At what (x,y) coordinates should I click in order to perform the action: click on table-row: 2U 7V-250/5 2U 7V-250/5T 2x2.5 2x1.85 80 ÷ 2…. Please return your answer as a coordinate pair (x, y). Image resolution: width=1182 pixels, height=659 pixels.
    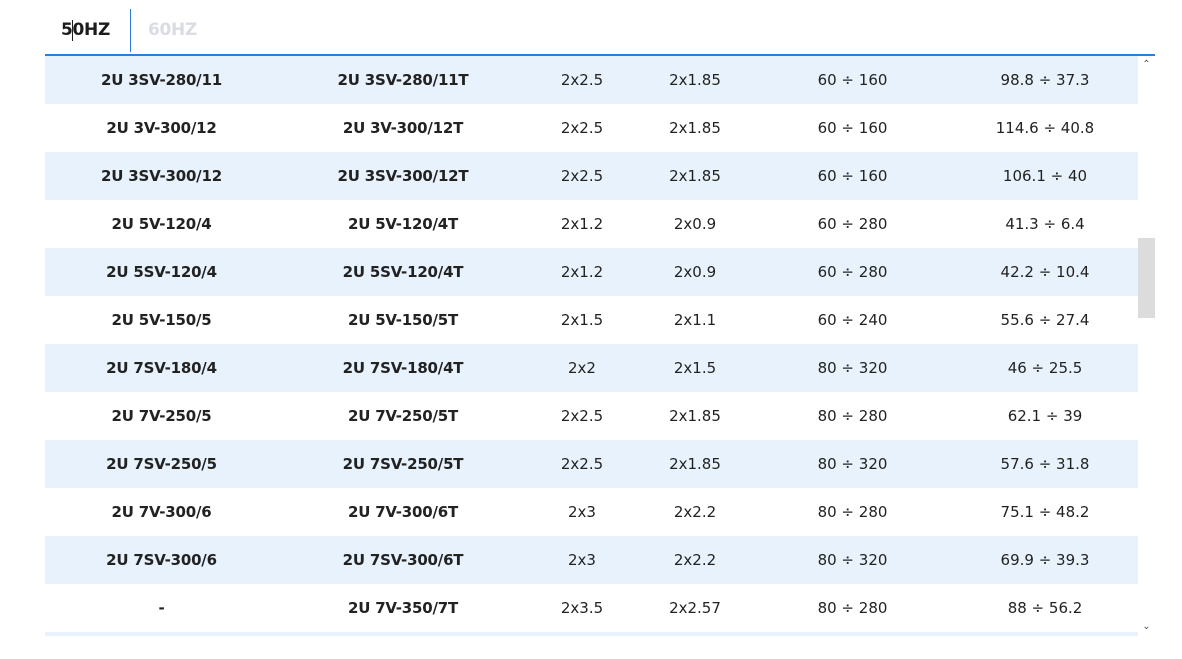
    Looking at the image, I should click on (591, 416).